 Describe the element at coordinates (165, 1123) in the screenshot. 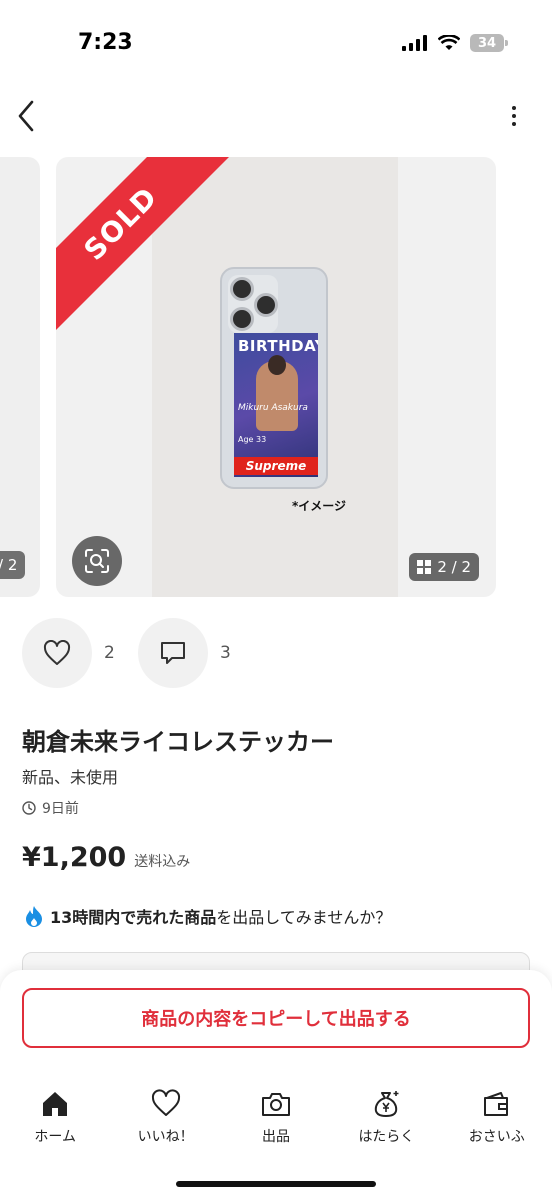

I see `tab-likes: いいね！` at that location.